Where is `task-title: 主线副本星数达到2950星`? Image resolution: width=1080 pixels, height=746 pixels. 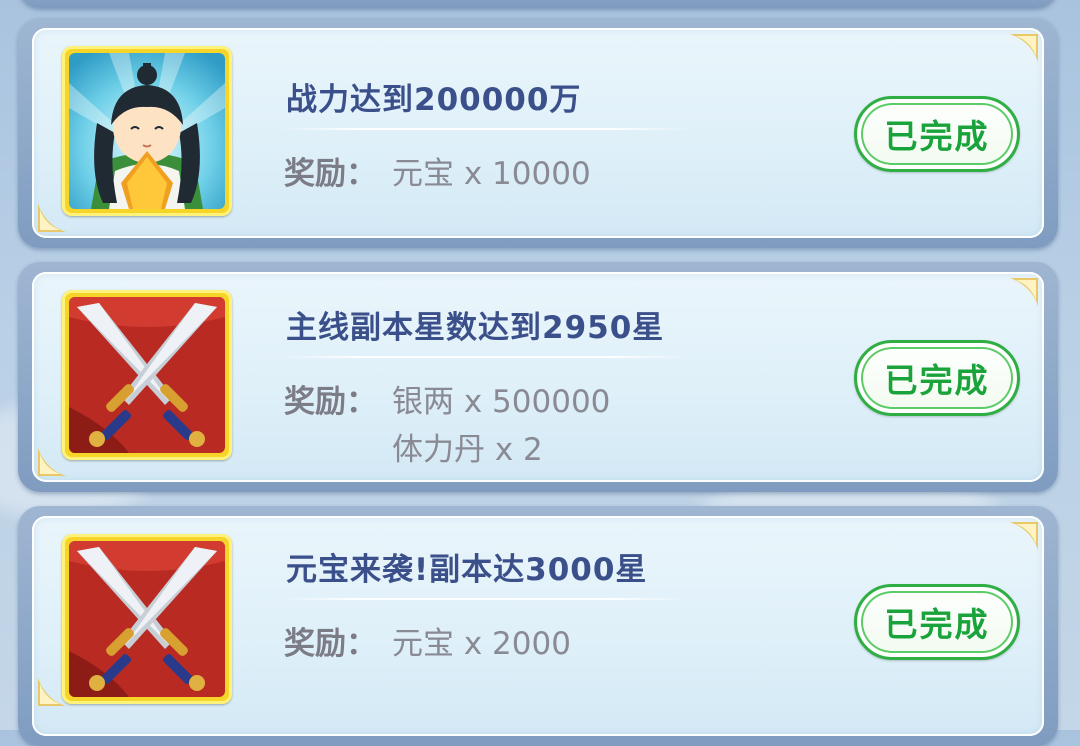 task-title: 主线副本星数达到2950星 is located at coordinates (475, 328).